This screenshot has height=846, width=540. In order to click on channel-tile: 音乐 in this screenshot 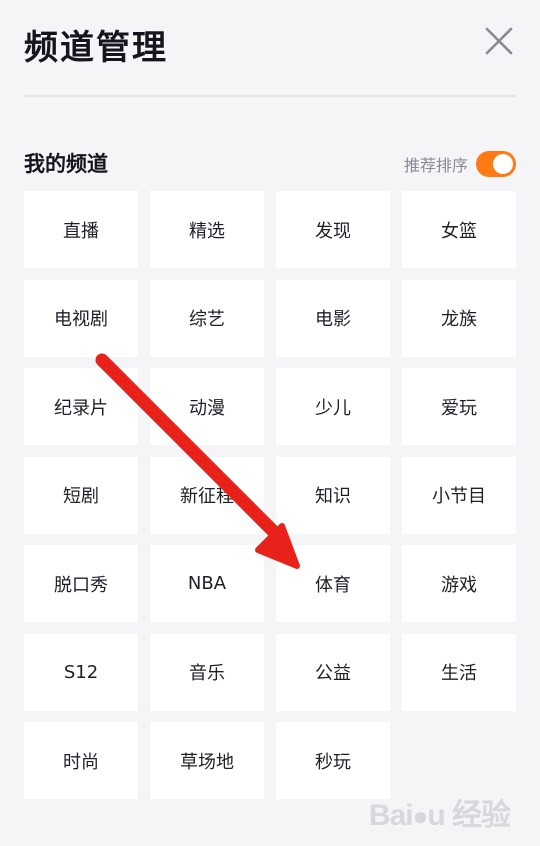, I will do `click(207, 672)`.